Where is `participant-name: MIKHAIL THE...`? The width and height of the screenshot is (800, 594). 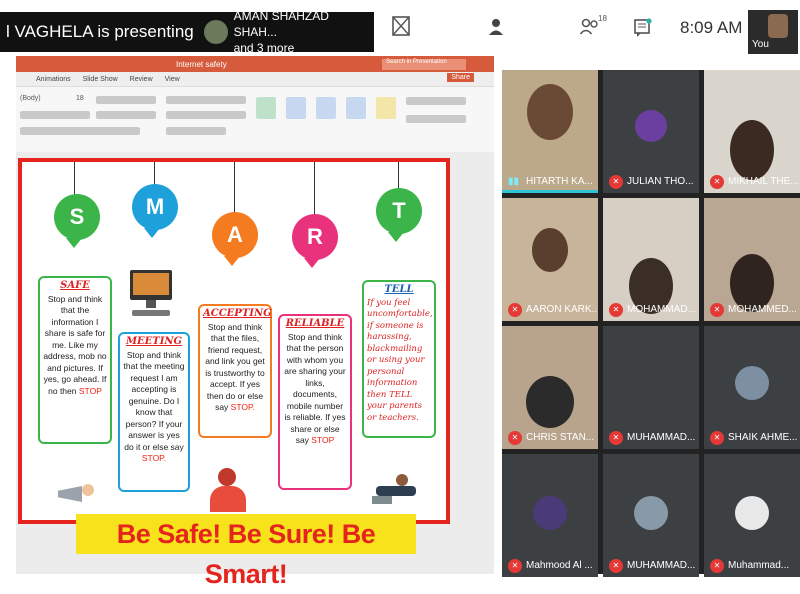
participant-name: MIKHAIL THE... is located at coordinates (763, 181).